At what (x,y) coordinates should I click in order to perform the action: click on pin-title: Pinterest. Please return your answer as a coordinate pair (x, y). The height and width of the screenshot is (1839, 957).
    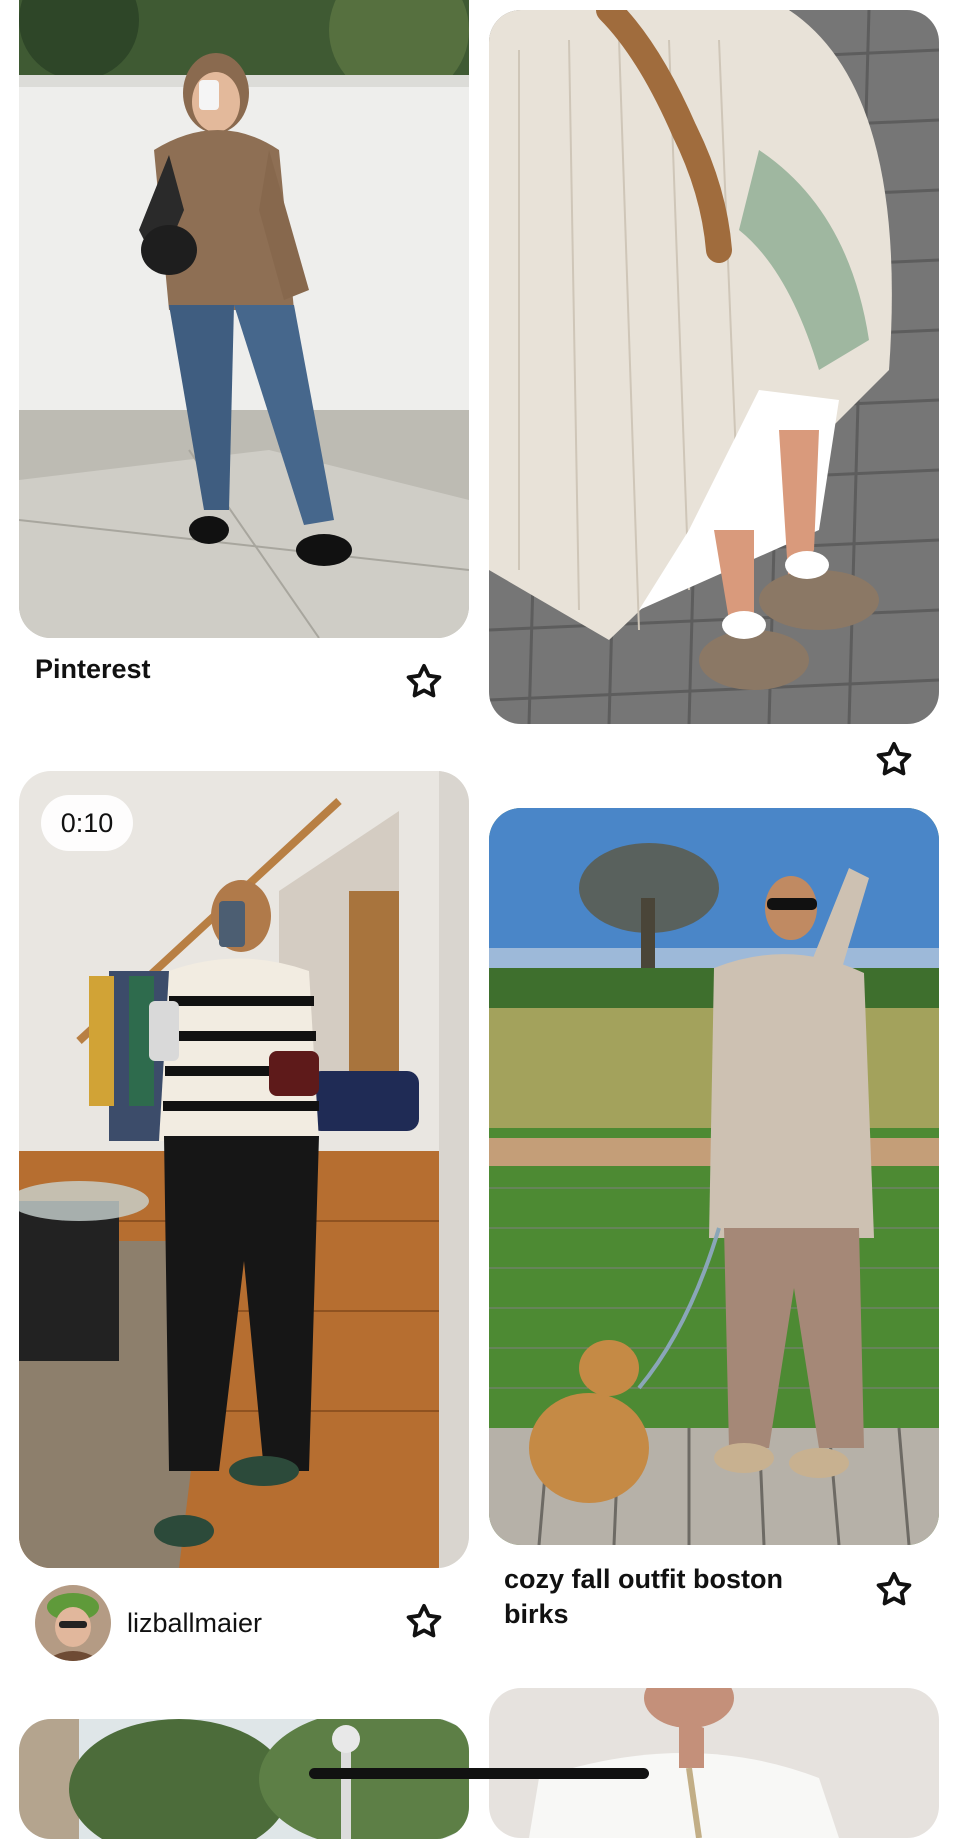
    Looking at the image, I should click on (93, 669).